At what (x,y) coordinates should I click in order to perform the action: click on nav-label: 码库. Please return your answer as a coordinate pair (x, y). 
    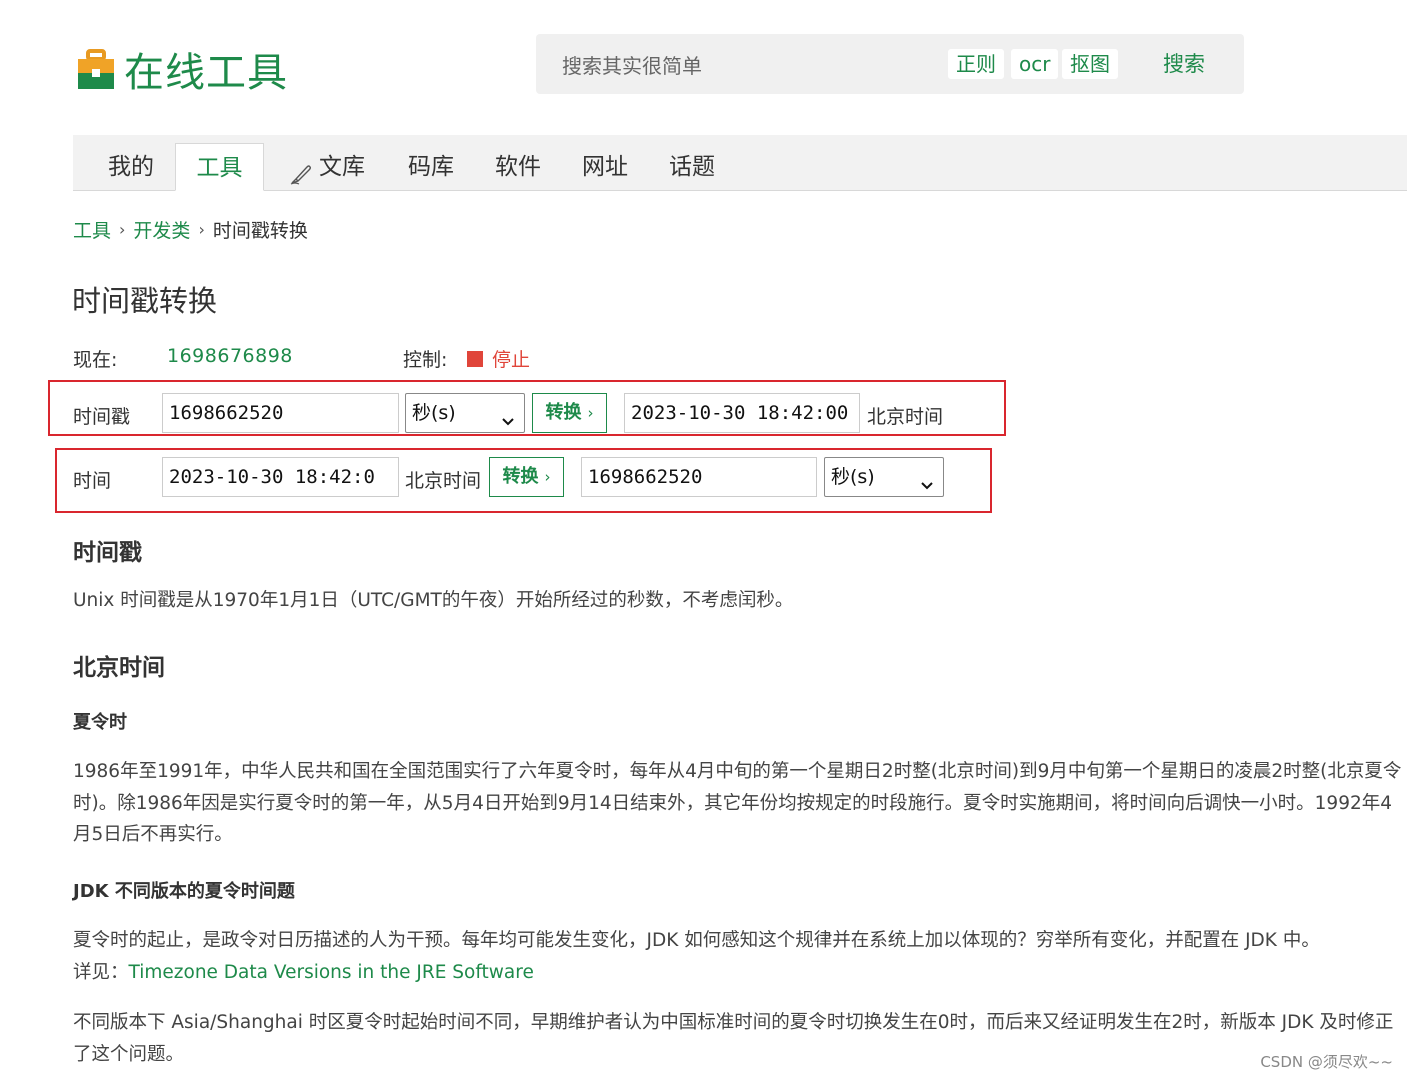
    Looking at the image, I should click on (431, 167).